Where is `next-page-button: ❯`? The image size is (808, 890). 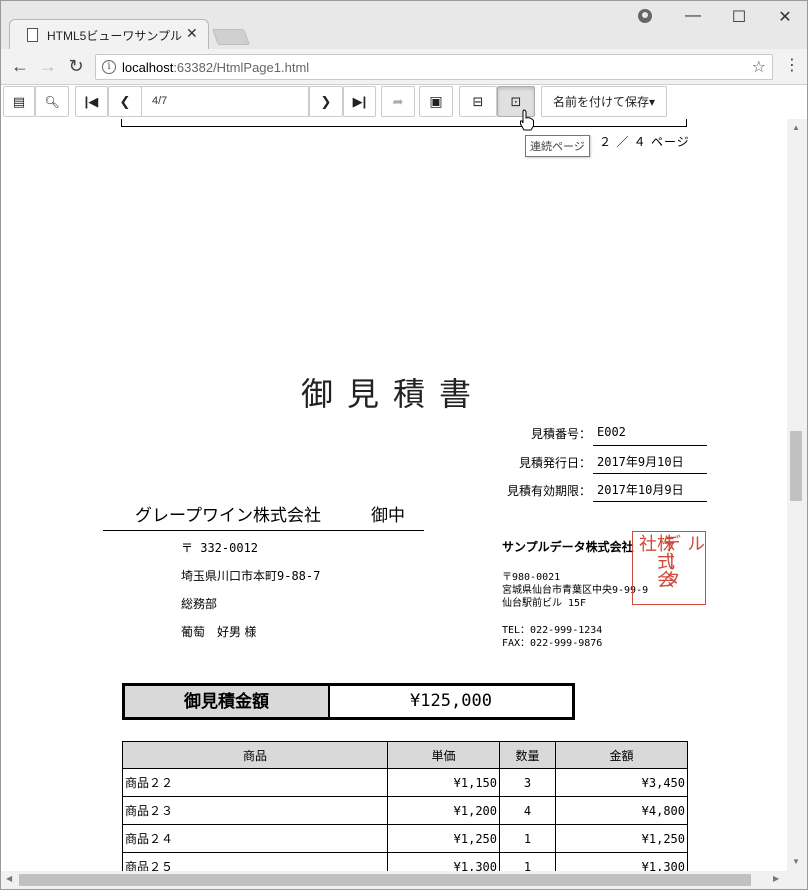
next-page-button: ❯ is located at coordinates (326, 101).